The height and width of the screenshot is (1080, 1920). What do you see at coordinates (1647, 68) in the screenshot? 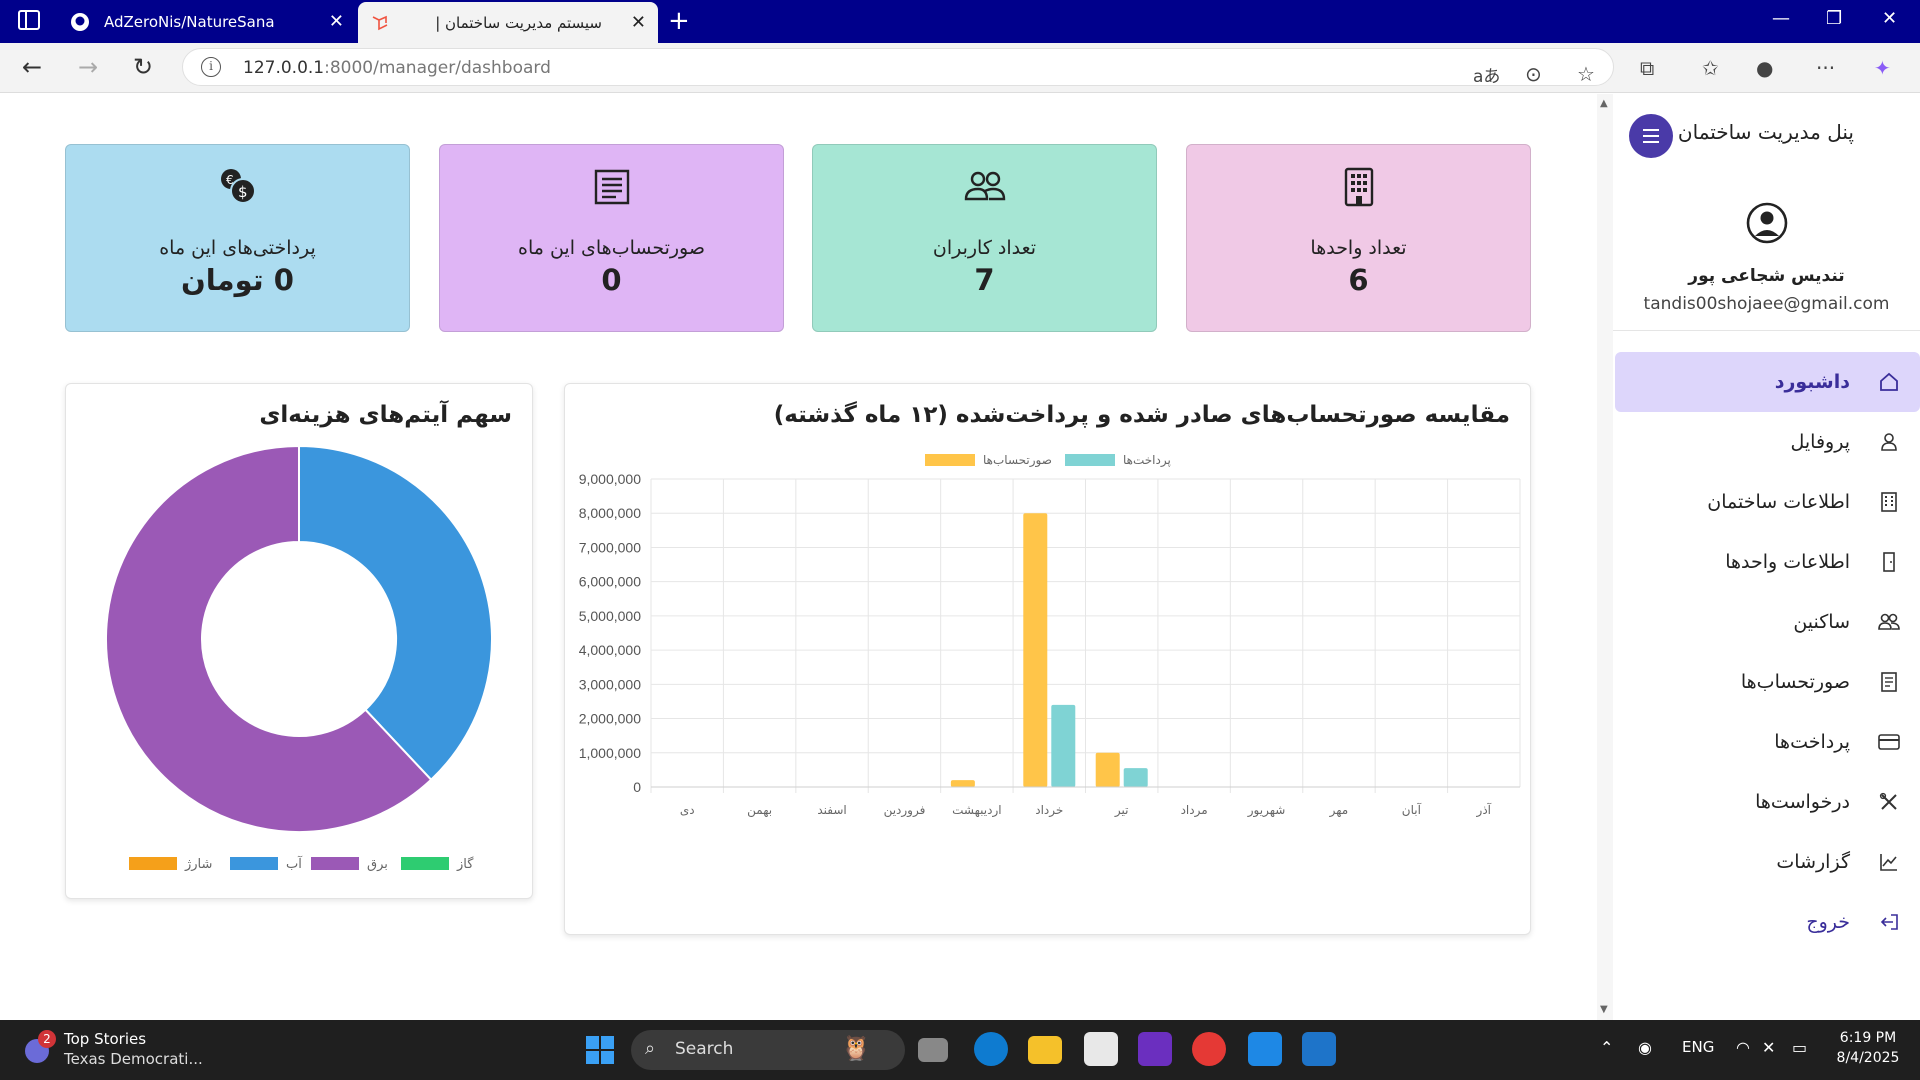
I see `extensions-icon: ⧉` at bounding box center [1647, 68].